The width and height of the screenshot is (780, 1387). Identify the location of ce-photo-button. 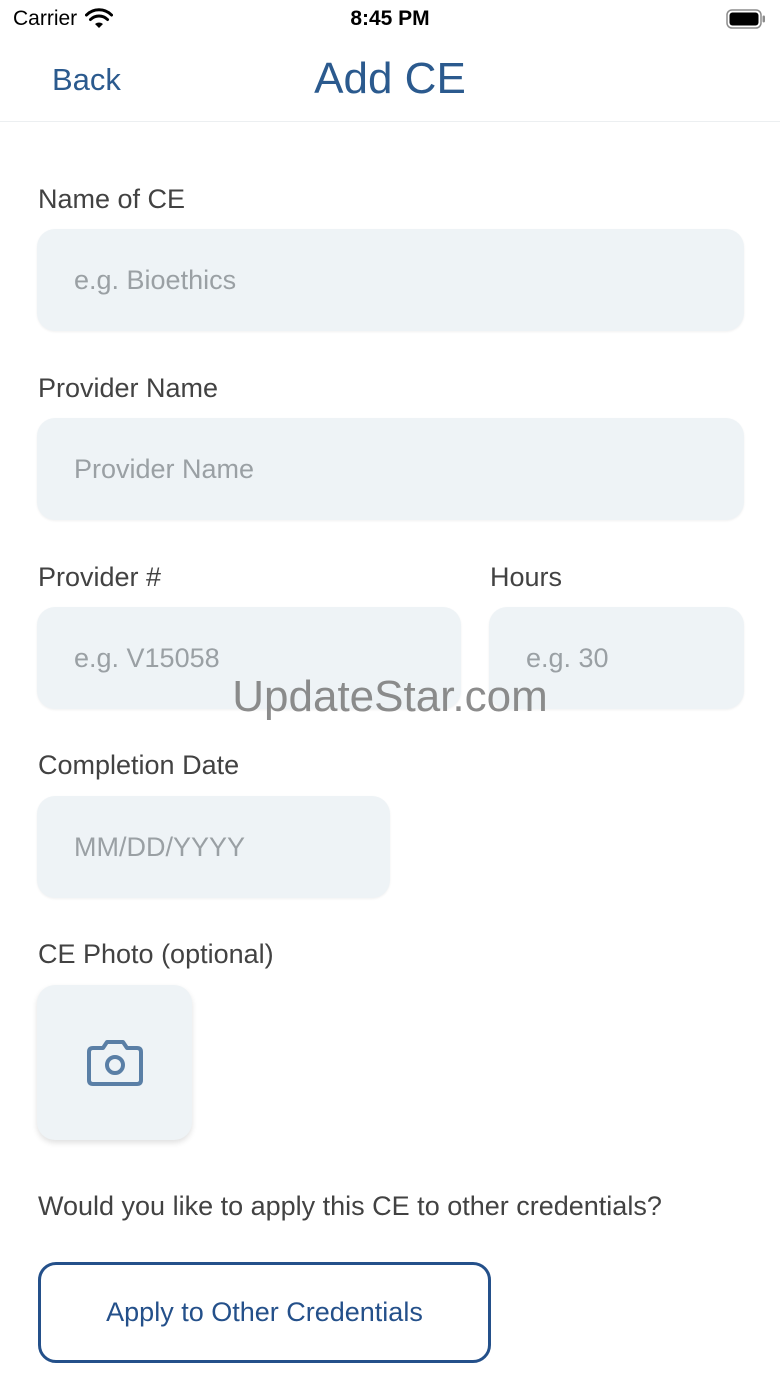
(114, 1062).